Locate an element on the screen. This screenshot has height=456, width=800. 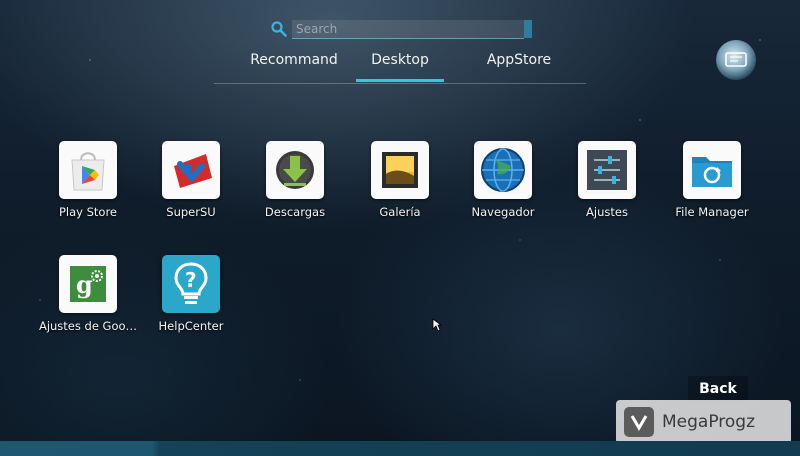
app-file-manager: File Manager is located at coordinates (712, 180).